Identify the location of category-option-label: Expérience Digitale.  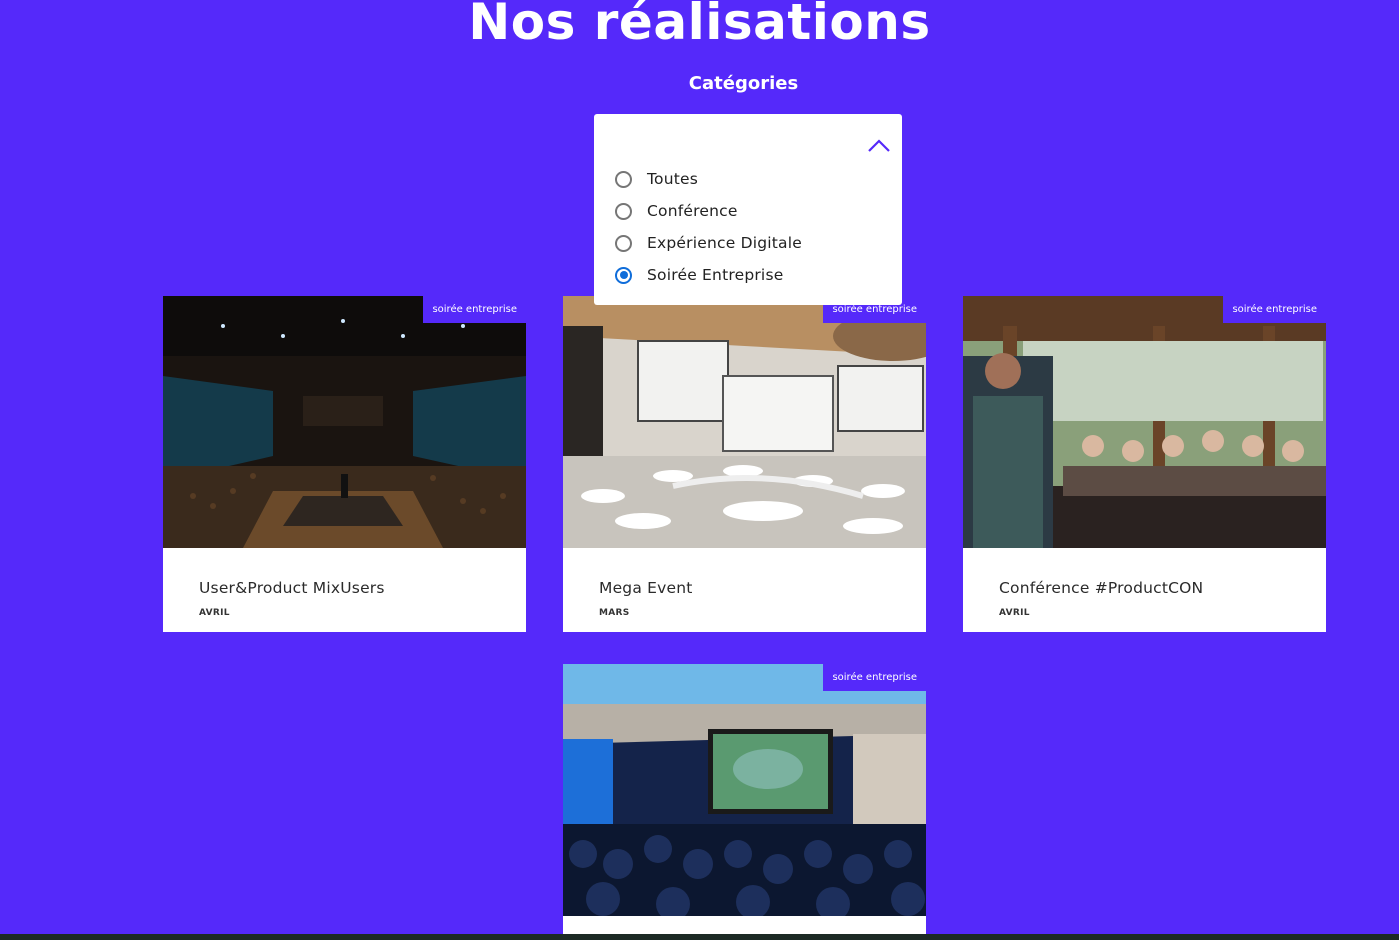
(724, 243).